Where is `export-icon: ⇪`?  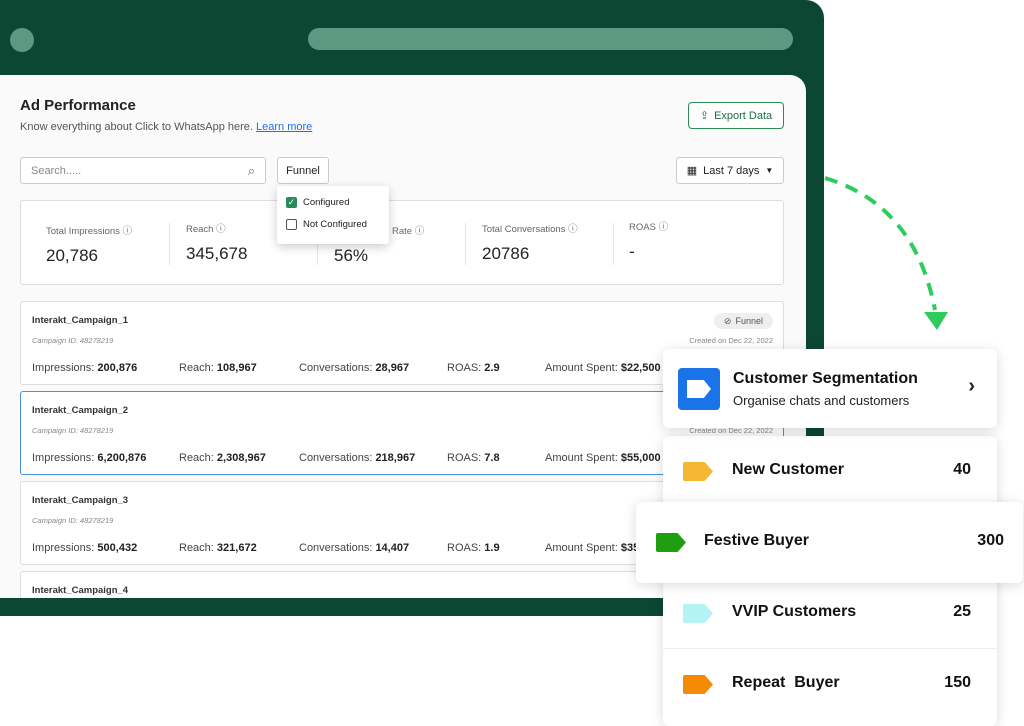
export-icon: ⇪ is located at coordinates (704, 116).